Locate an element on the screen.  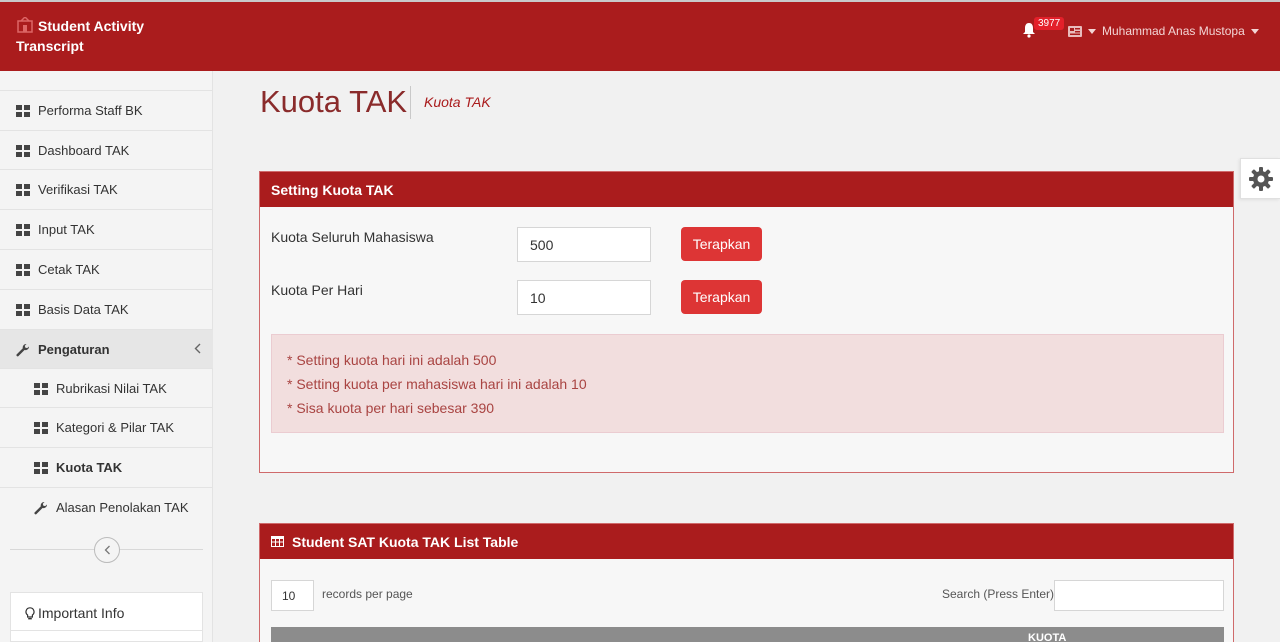
sidebar-item-label: Dashboard TAK is located at coordinates (84, 150).